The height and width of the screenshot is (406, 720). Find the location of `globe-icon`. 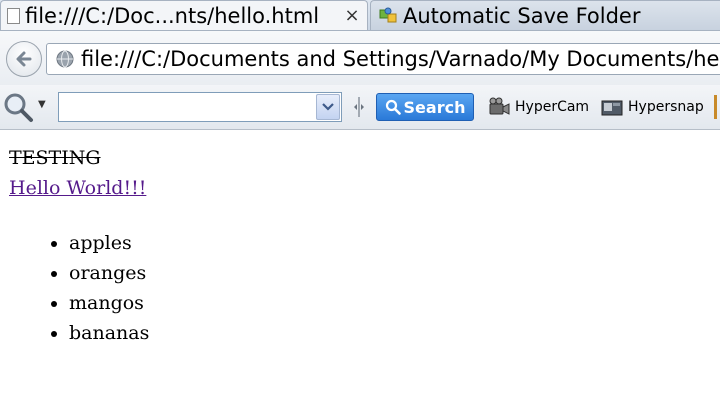

globe-icon is located at coordinates (65, 59).